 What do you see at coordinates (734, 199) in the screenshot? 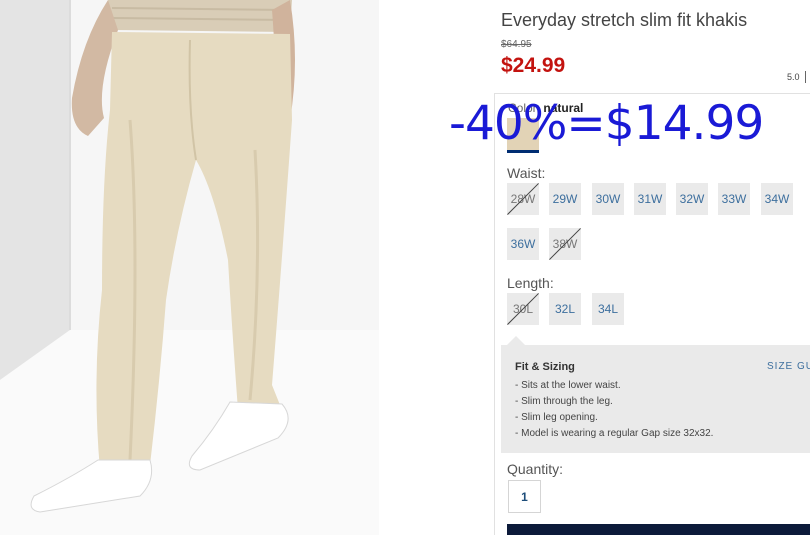
I see `waist-option-33w: 33W` at bounding box center [734, 199].